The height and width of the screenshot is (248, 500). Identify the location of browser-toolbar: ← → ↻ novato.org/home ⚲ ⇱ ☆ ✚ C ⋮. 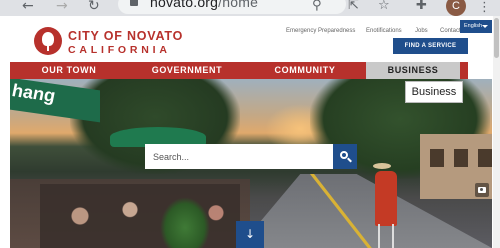
(250, 8).